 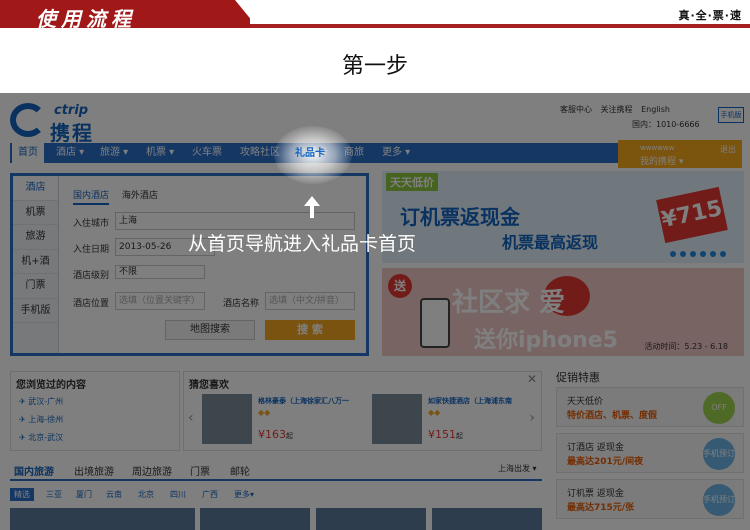 What do you see at coordinates (302, 244) in the screenshot?
I see `instruction-text: 从首页导航进入礼品卡首页` at bounding box center [302, 244].